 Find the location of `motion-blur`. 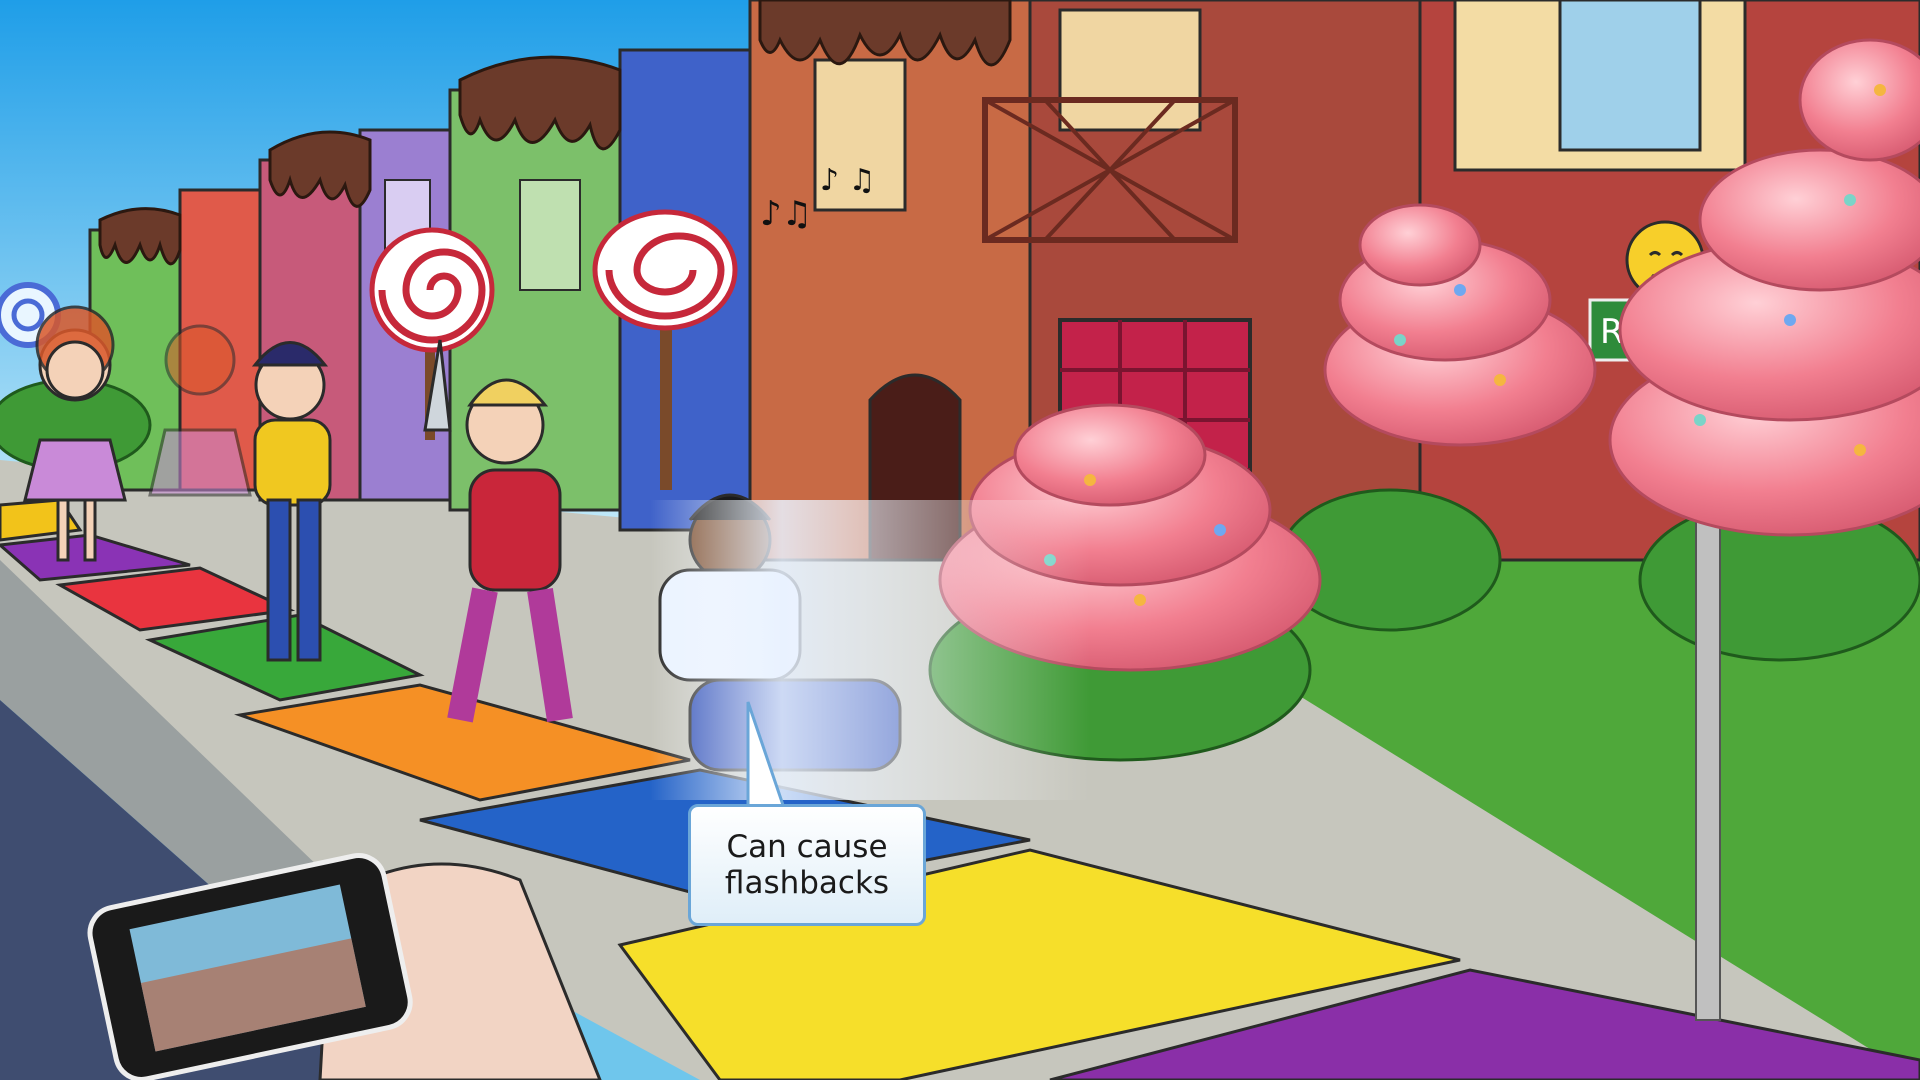

motion-blur is located at coordinates (870, 650).